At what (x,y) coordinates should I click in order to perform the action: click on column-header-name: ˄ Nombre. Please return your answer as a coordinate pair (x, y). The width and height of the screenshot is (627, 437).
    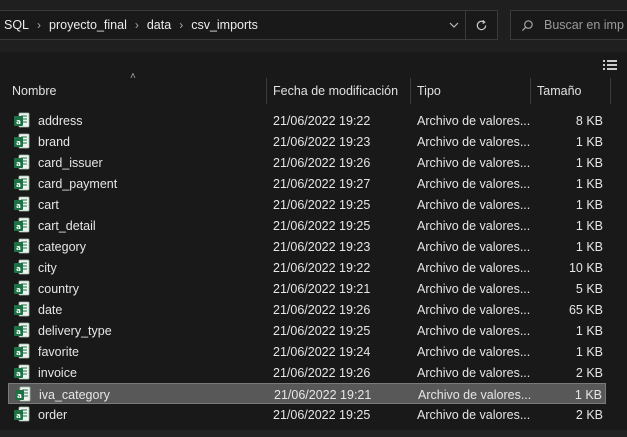
    Looking at the image, I should click on (133, 87).